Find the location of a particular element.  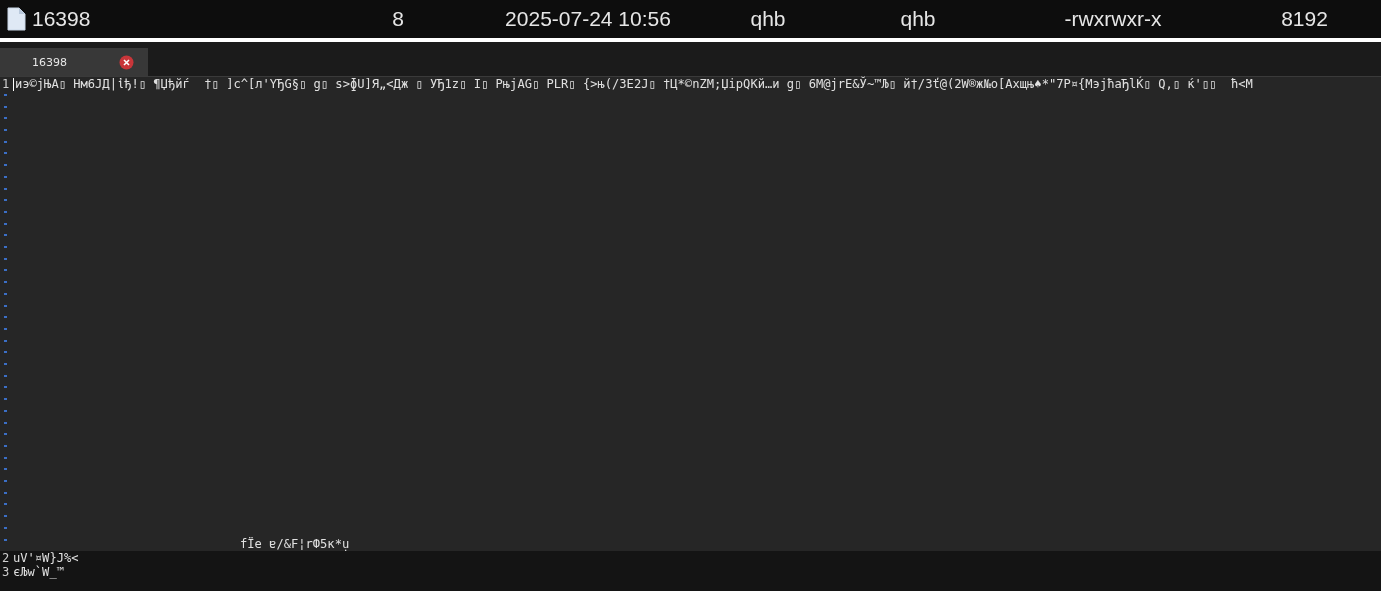

file-tab: 16398 is located at coordinates (74, 62).